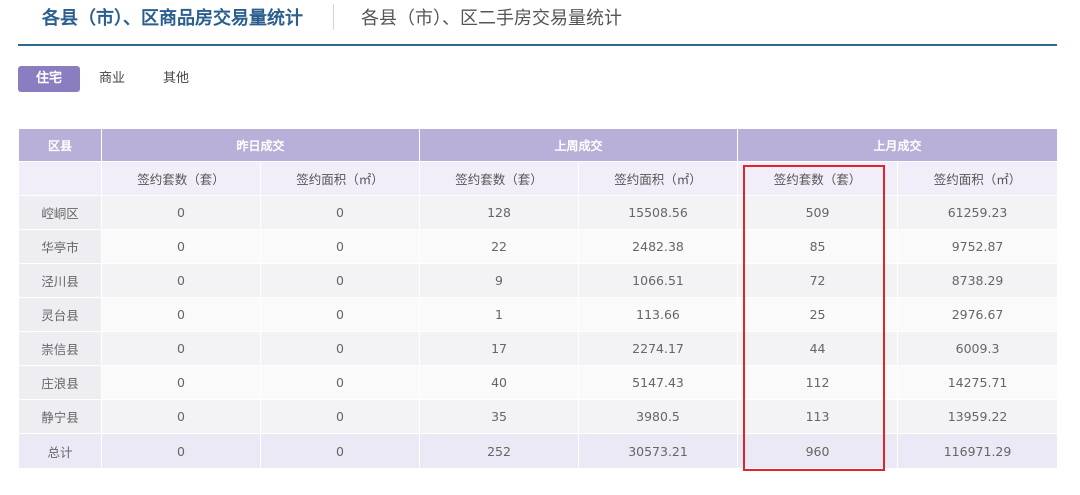 This screenshot has height=495, width=1080. Describe the element at coordinates (60, 212) in the screenshot. I see `county-cell: 崆峒区` at that location.